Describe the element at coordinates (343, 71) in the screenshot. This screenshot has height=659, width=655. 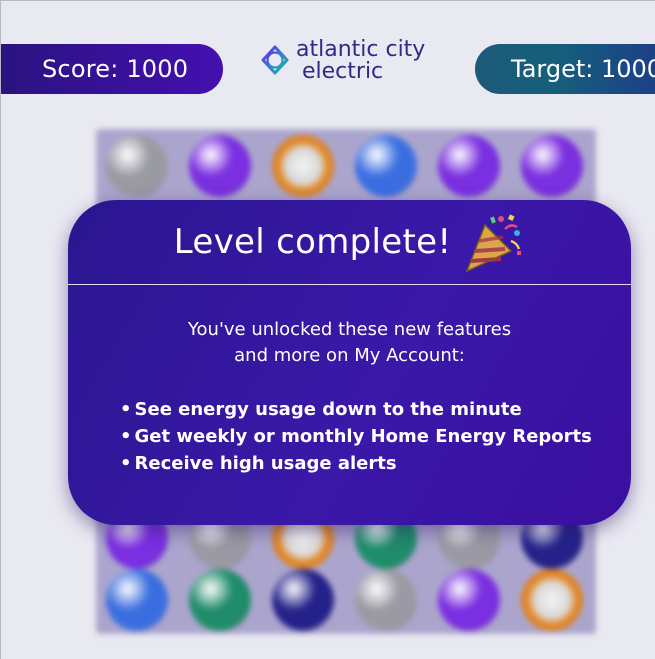
I see `logo-line-2: electric` at that location.